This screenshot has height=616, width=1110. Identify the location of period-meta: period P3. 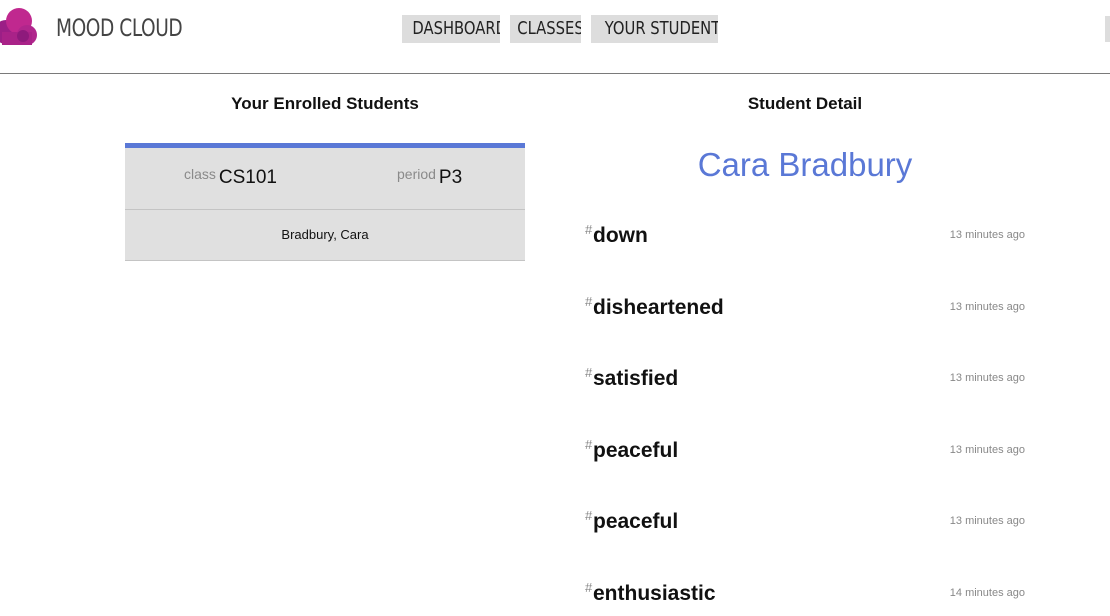
(429, 177).